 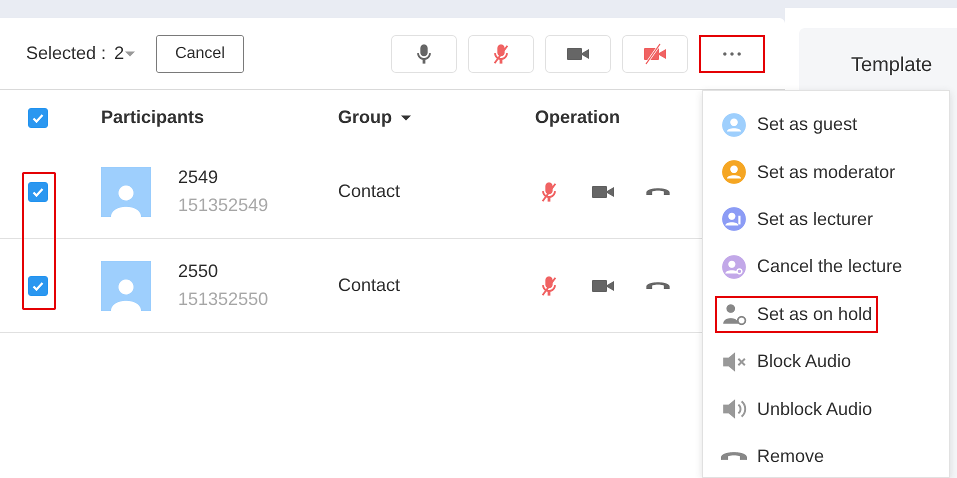 I want to click on participant-number: 151352550, so click(x=223, y=299).